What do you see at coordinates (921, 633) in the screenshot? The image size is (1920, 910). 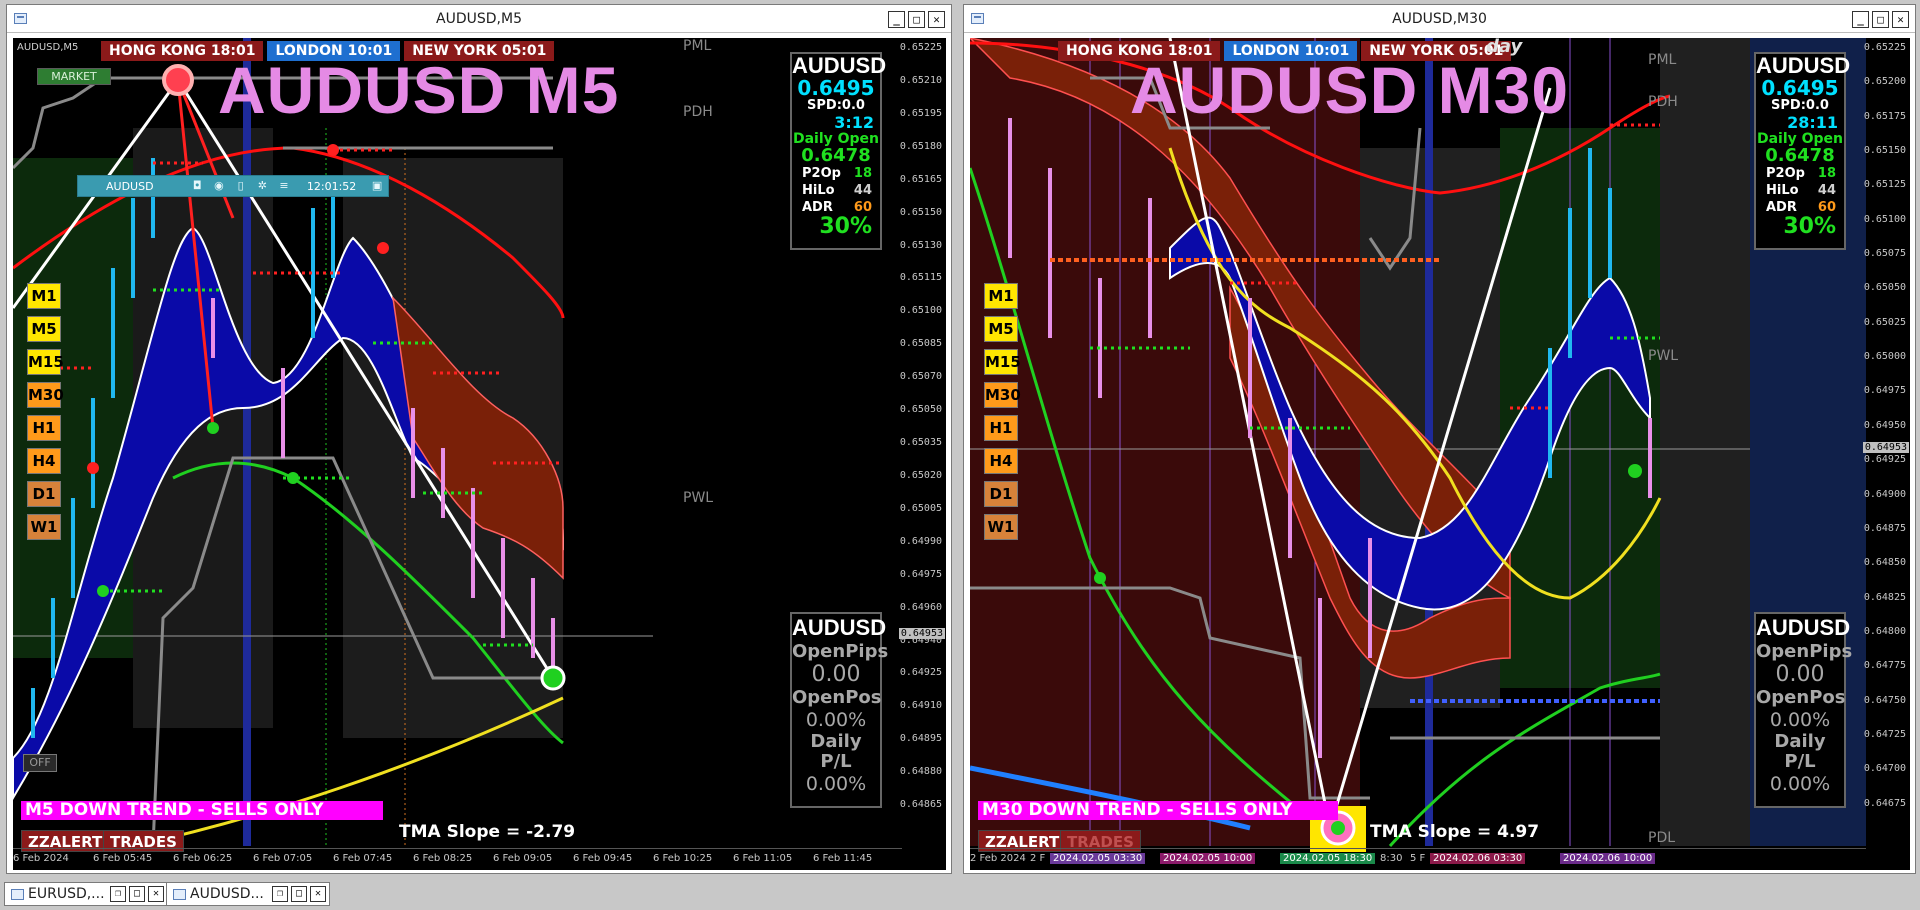 I see `current-price-marker: 0.64953` at bounding box center [921, 633].